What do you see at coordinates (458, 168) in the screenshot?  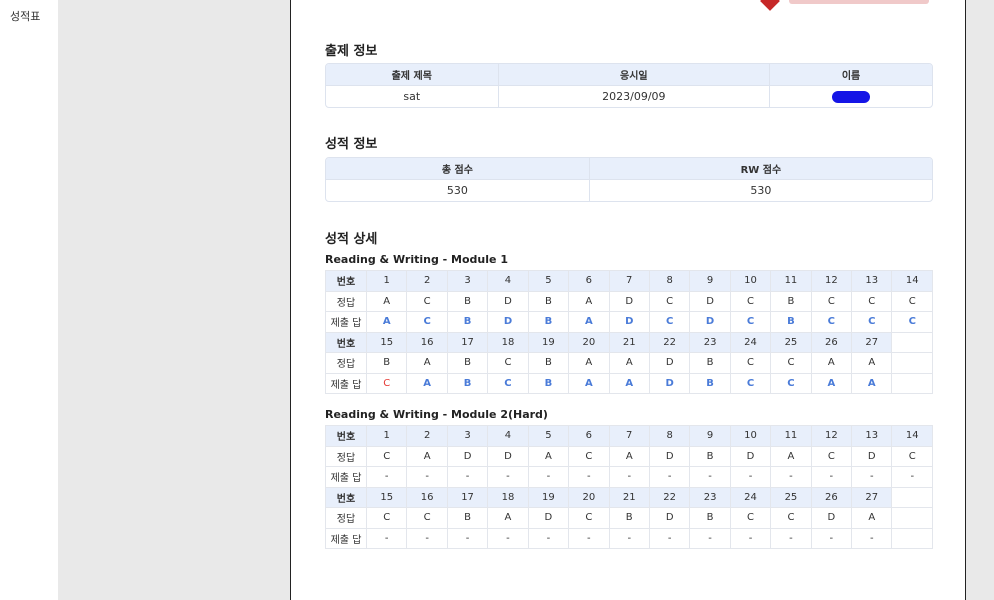 I see `total-score-header: 총 점수` at bounding box center [458, 168].